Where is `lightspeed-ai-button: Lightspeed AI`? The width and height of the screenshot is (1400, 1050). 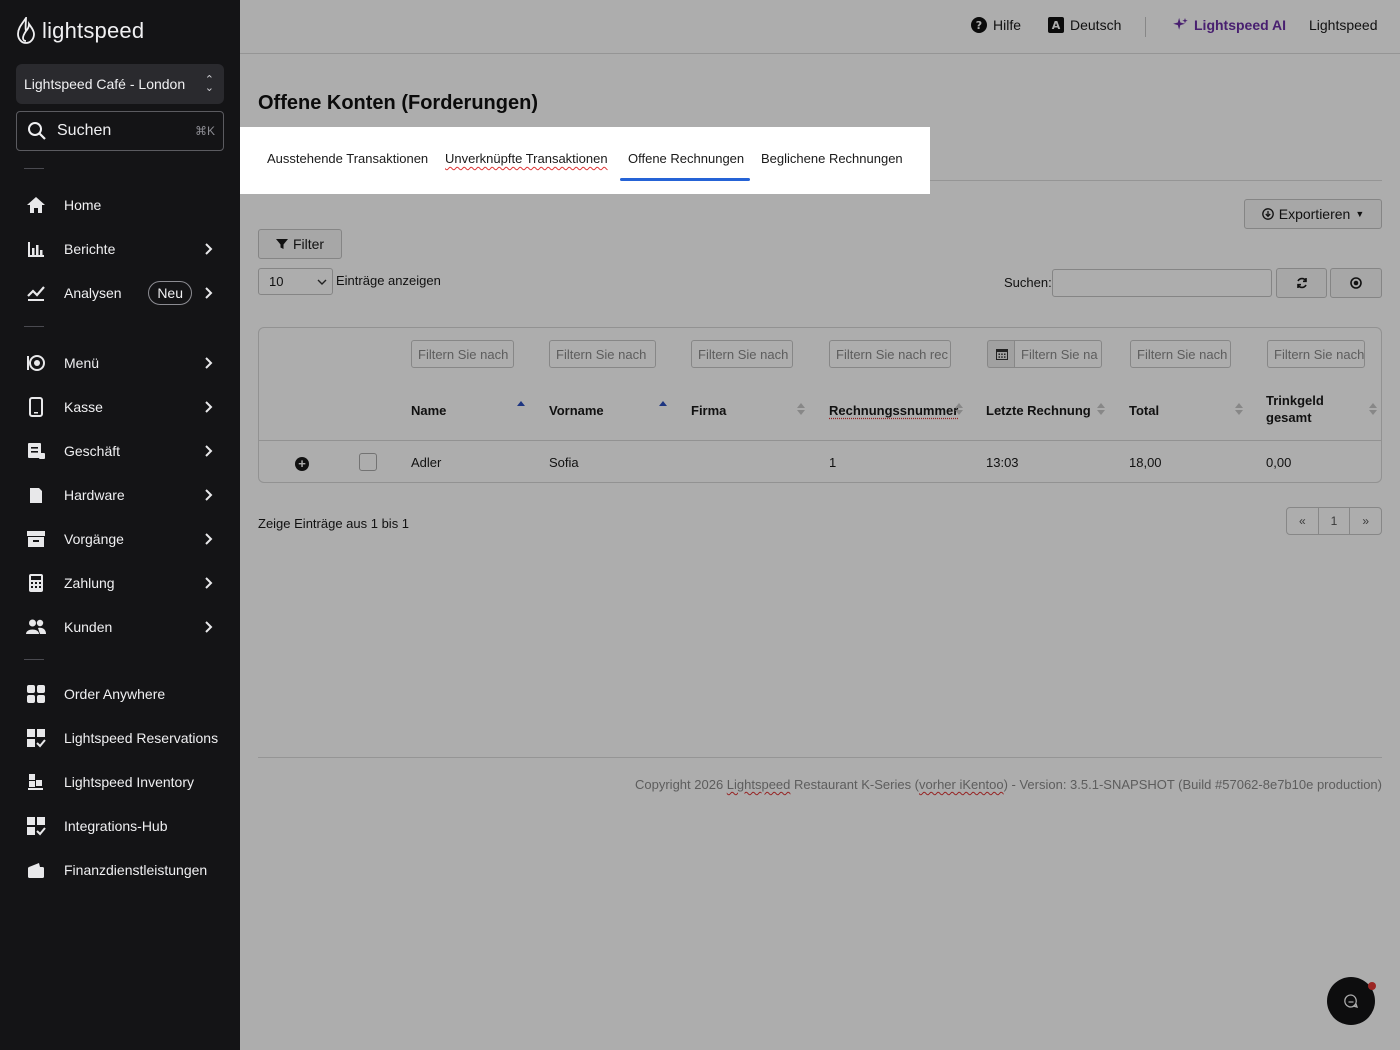 lightspeed-ai-button: Lightspeed AI is located at coordinates (1229, 25).